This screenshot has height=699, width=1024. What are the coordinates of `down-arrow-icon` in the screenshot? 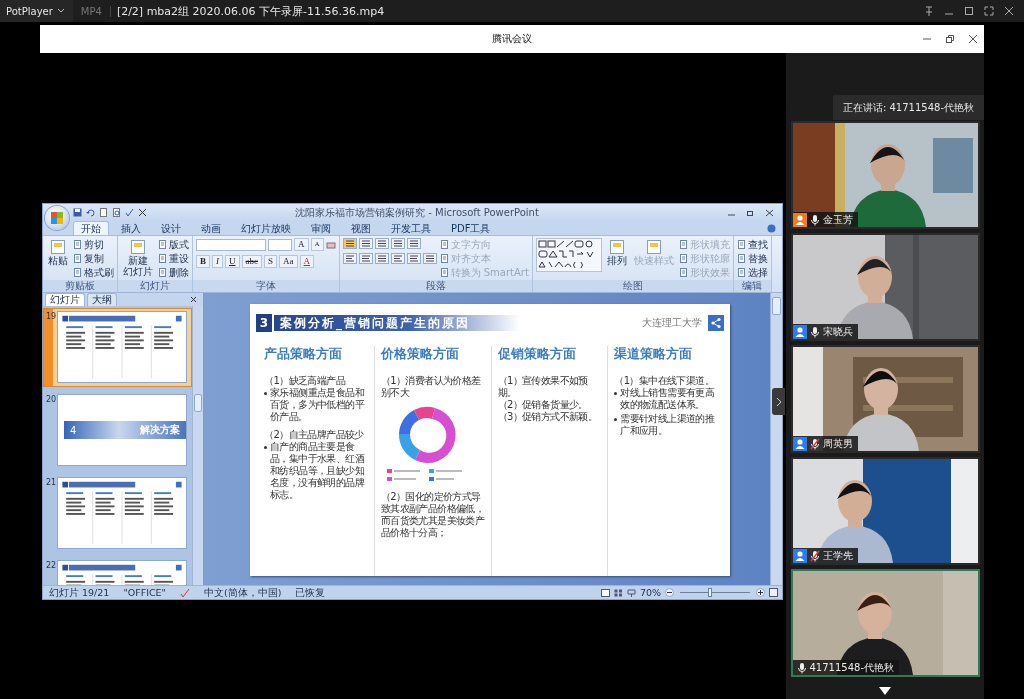 It's located at (885, 691).